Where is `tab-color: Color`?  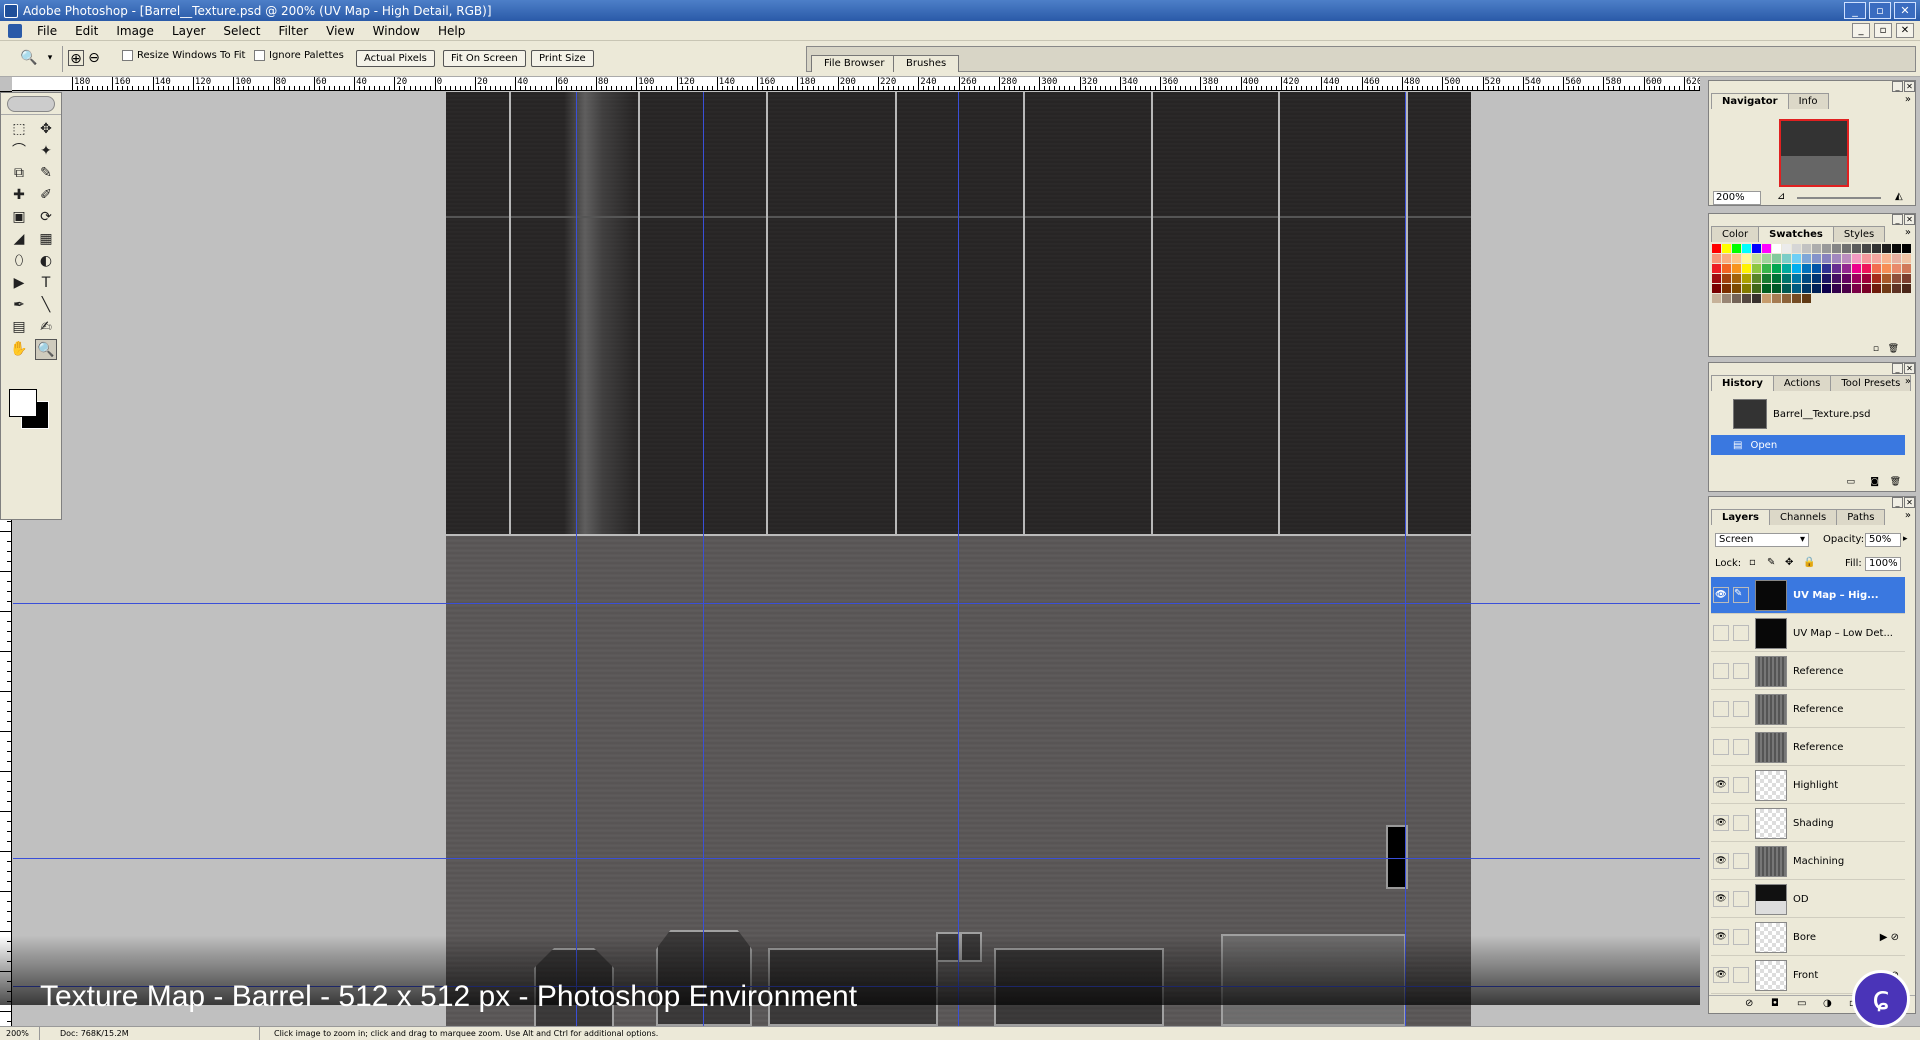
tab-color: Color is located at coordinates (1735, 234).